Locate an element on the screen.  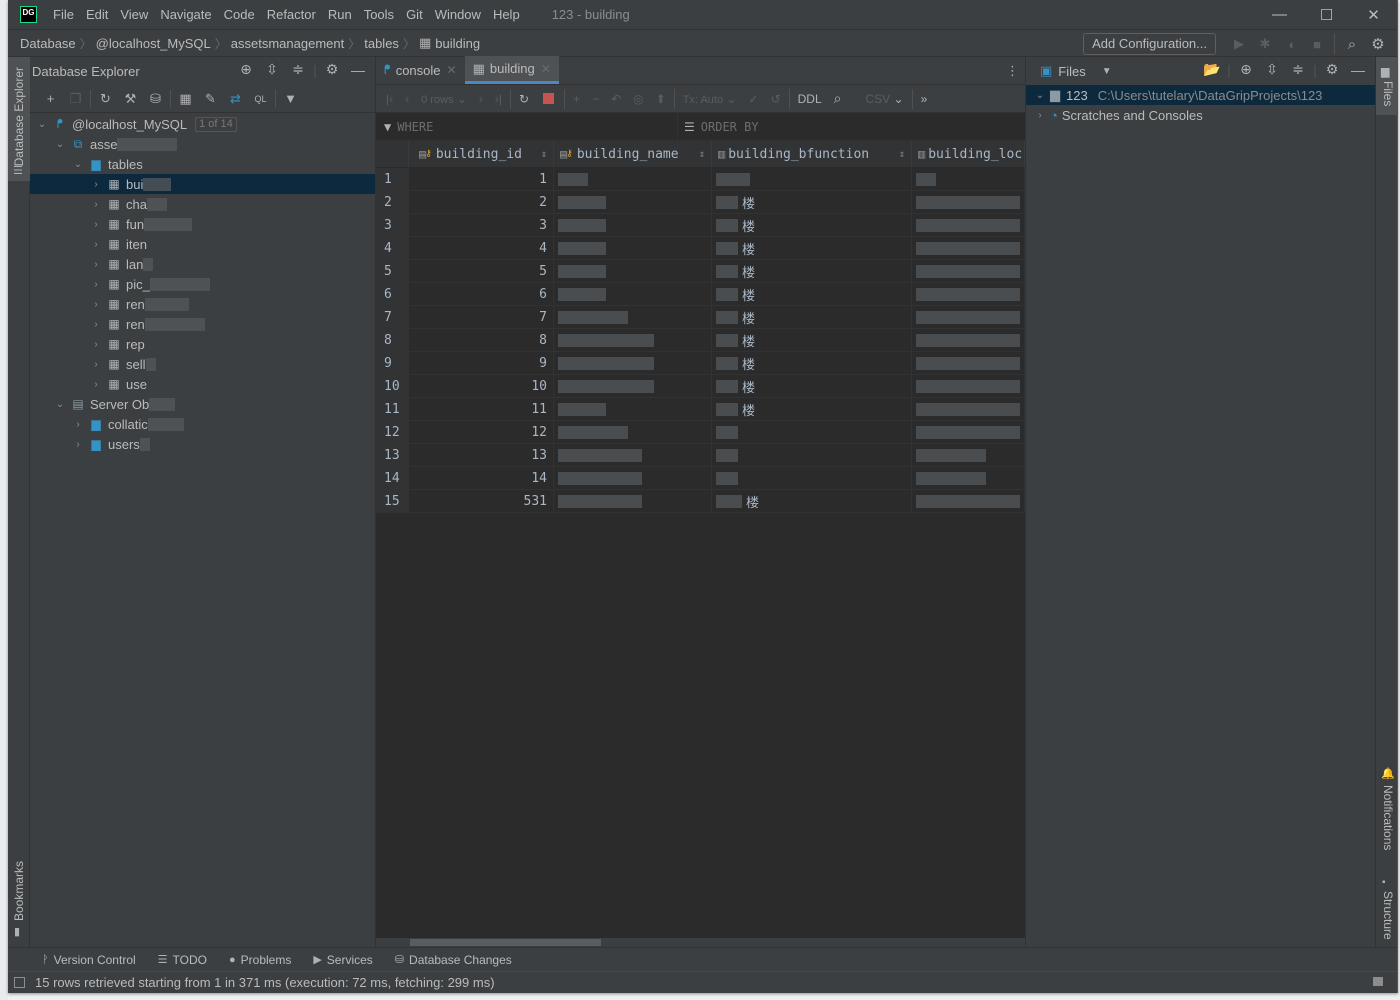
tree-item: › ▦ iten is located at coordinates (202, 244).